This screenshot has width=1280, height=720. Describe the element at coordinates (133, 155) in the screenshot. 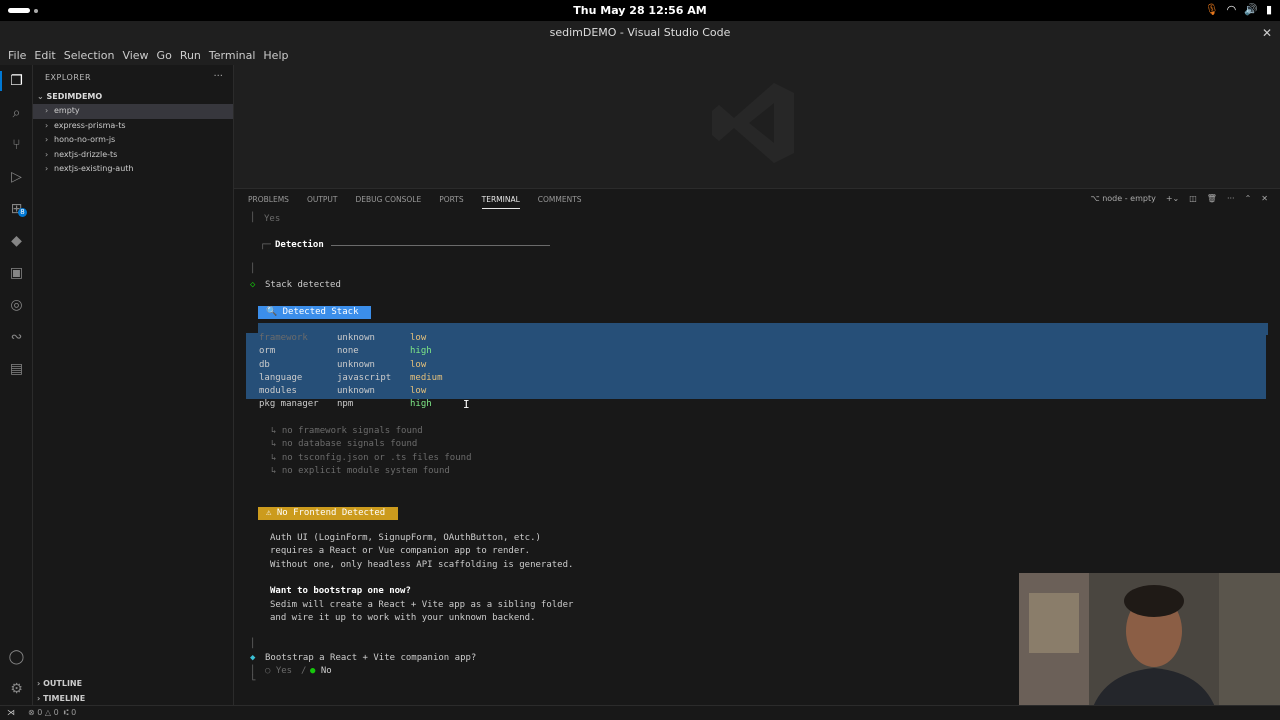

I see `tree-item-nextjs-drizzle-ts: › nextjs-drizzle-ts` at that location.